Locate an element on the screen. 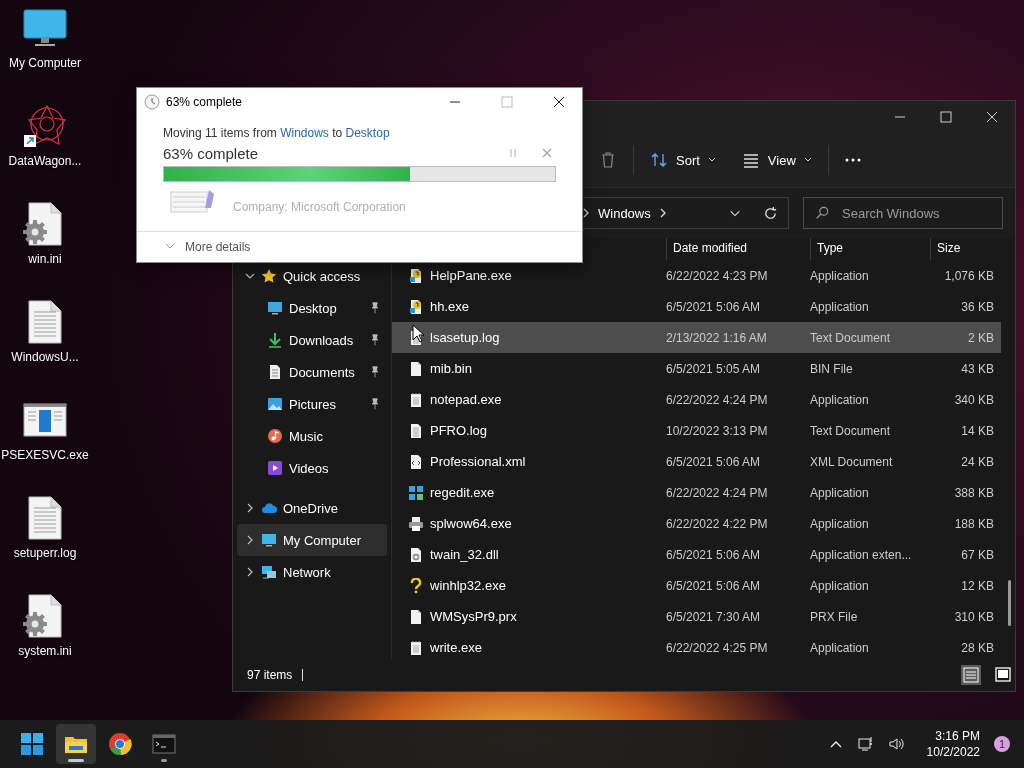 The width and height of the screenshot is (1024, 768). file-row: WMSysPr9.prx 6/5/2021 7:30 AM PRX File 310 KB is located at coordinates (696, 616).